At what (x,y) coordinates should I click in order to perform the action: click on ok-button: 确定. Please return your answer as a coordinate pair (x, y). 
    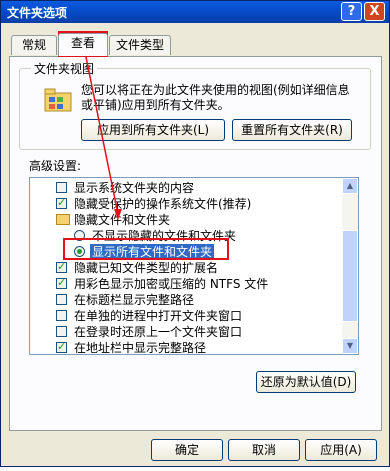
    Looking at the image, I should click on (187, 450).